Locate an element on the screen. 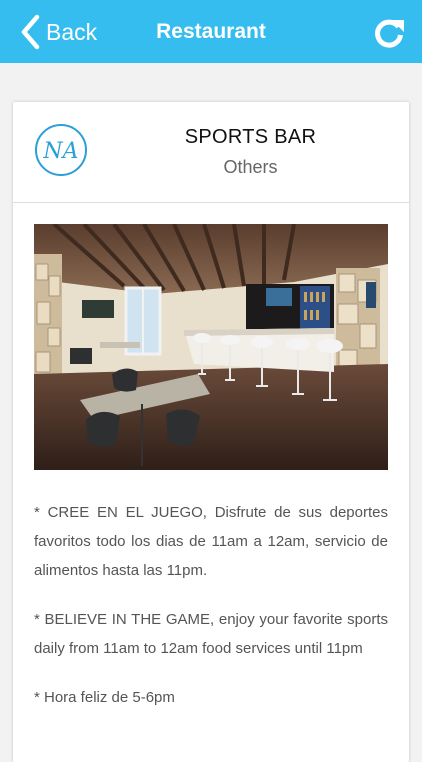  back-button: Back is located at coordinates (58, 32).